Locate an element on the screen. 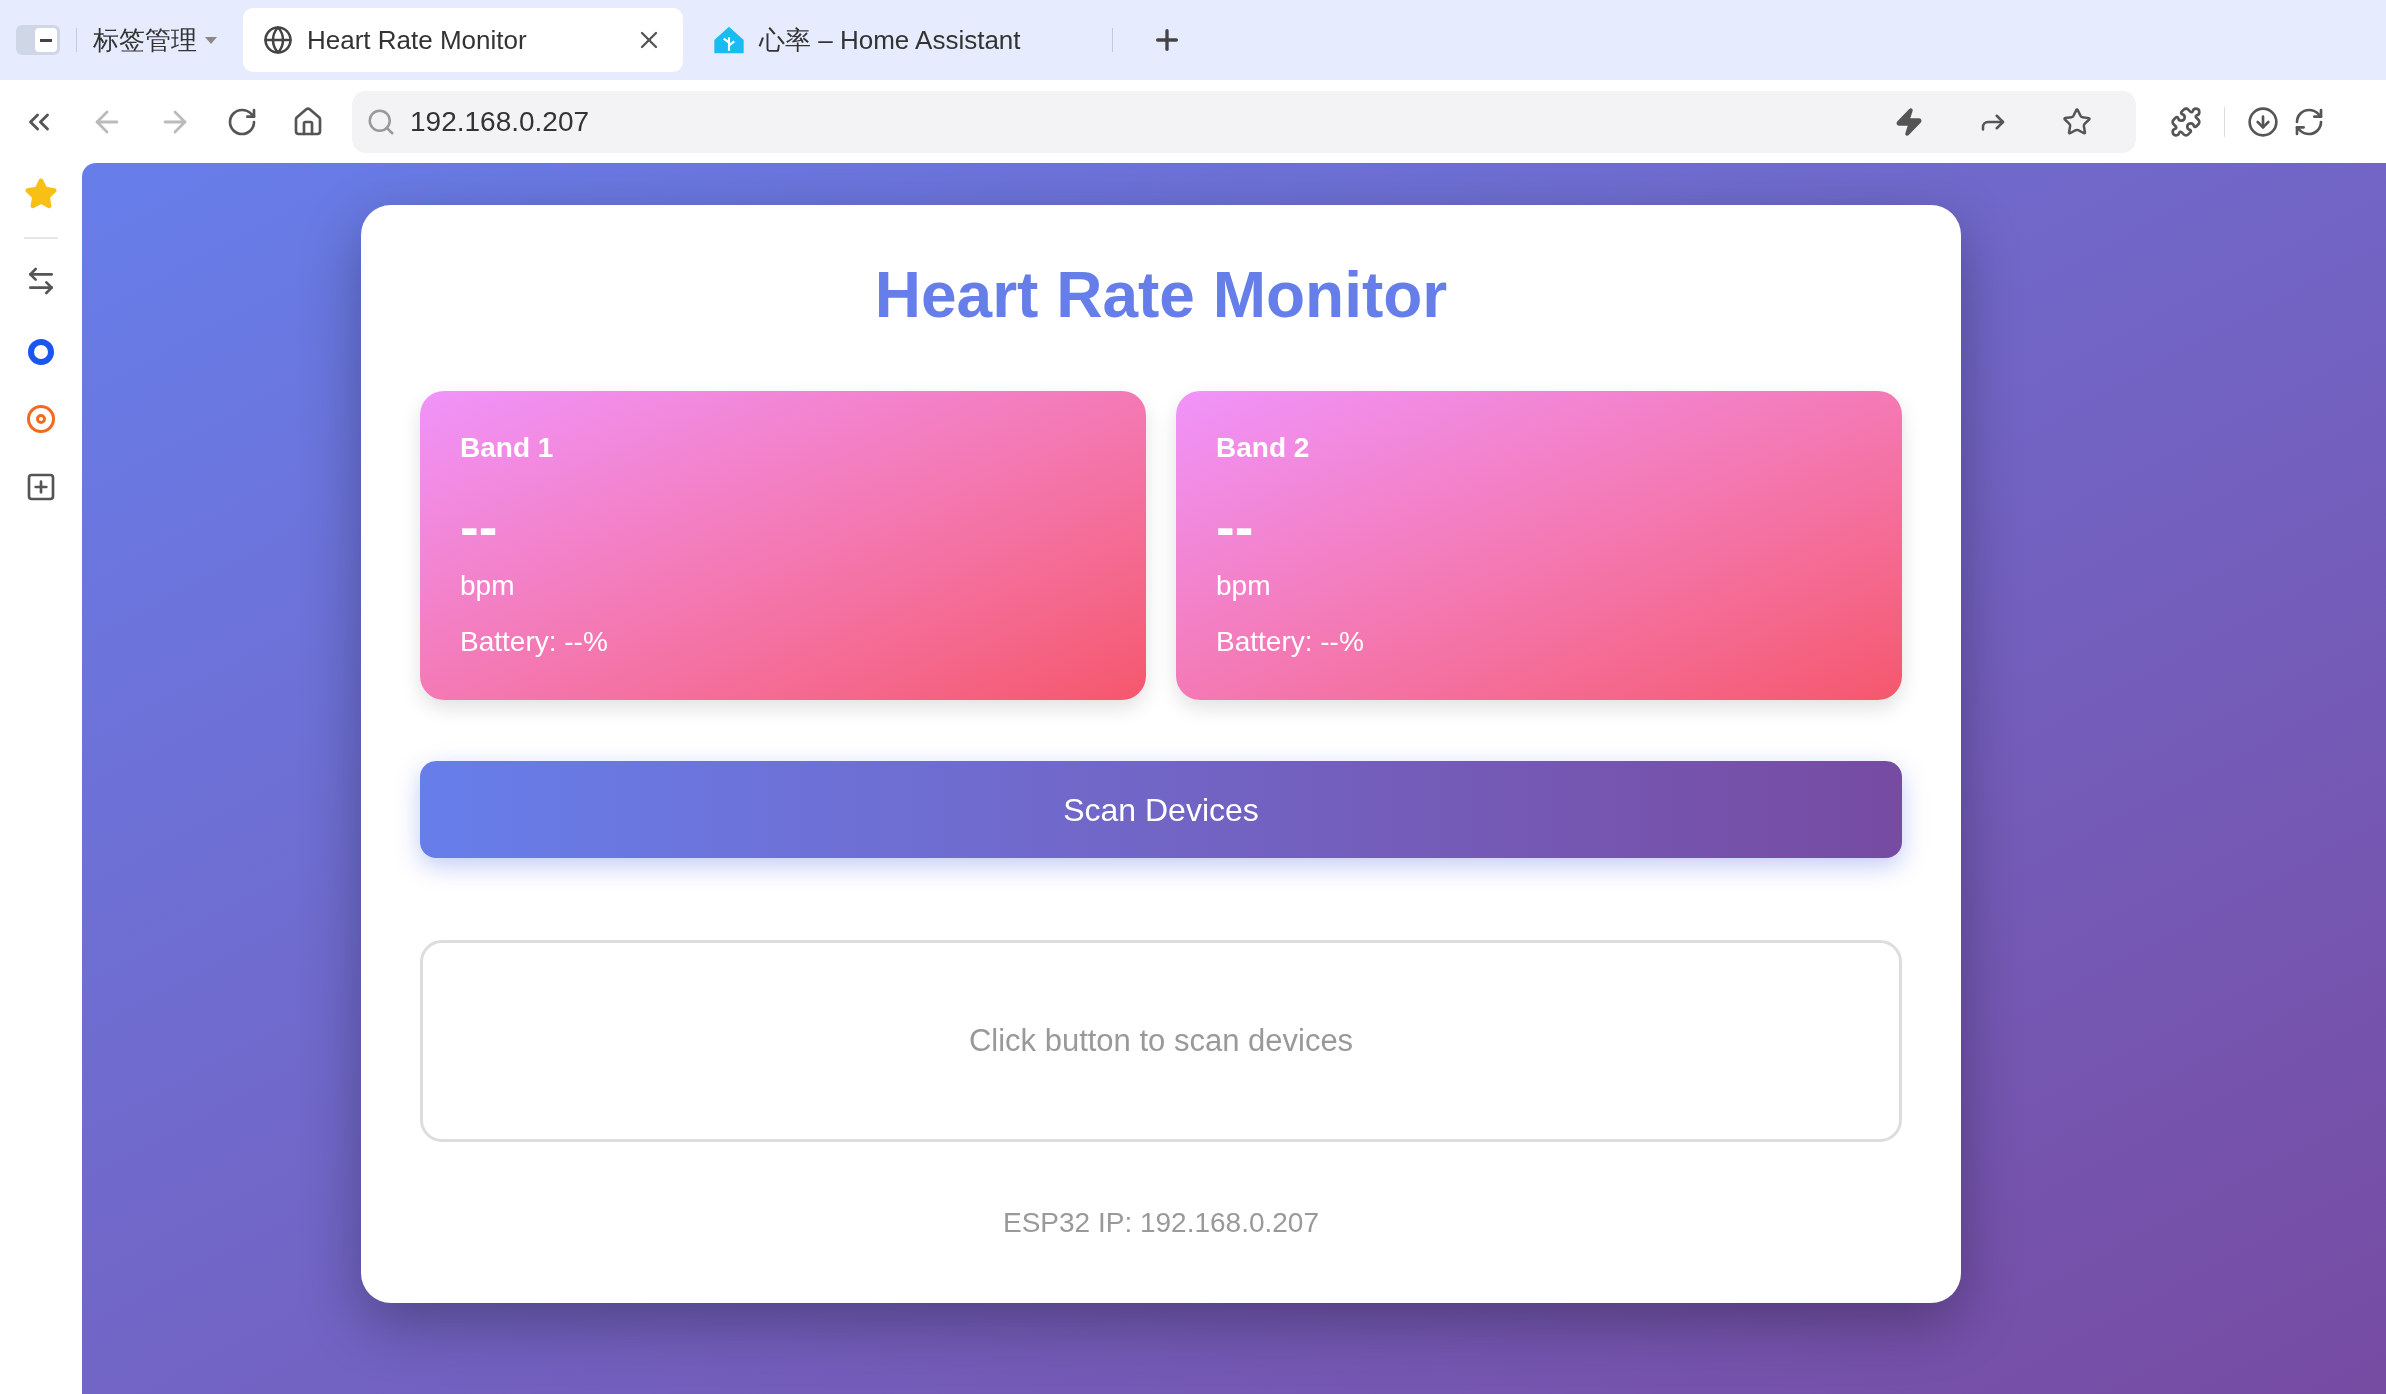 This screenshot has width=2386, height=1394. download-icon is located at coordinates (2263, 121).